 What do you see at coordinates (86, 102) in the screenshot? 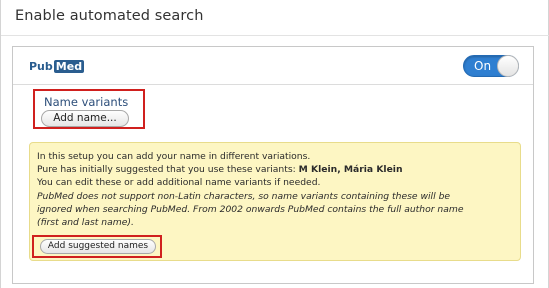
I see `name-variants-label: Name variants` at bounding box center [86, 102].